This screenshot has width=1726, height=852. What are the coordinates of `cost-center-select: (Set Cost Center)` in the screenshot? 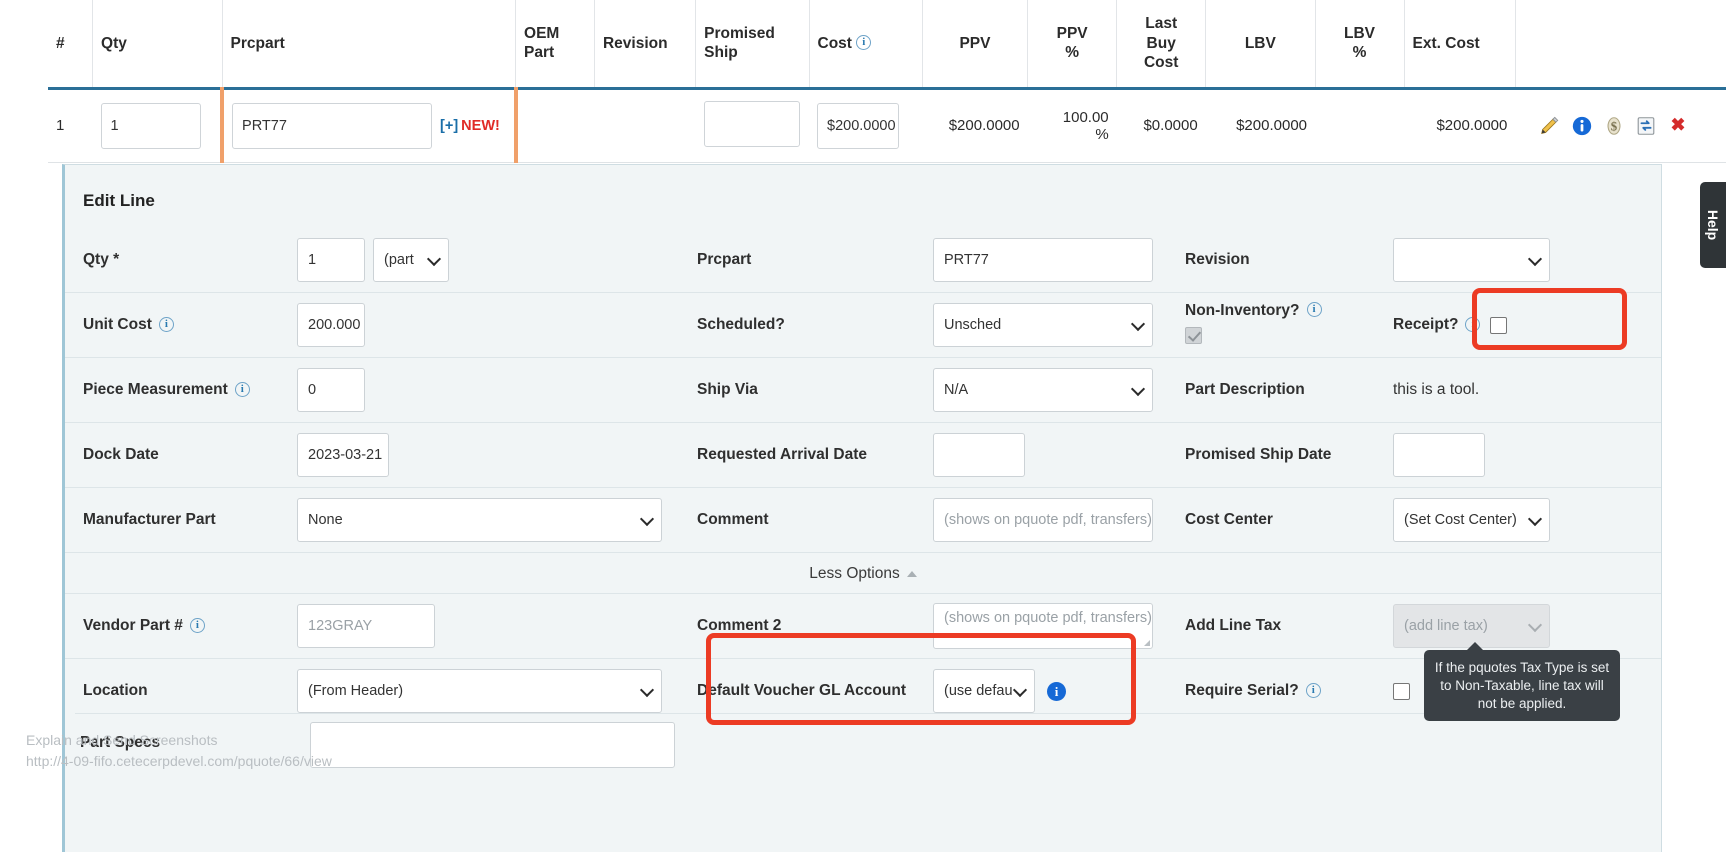 It's located at (1471, 520).